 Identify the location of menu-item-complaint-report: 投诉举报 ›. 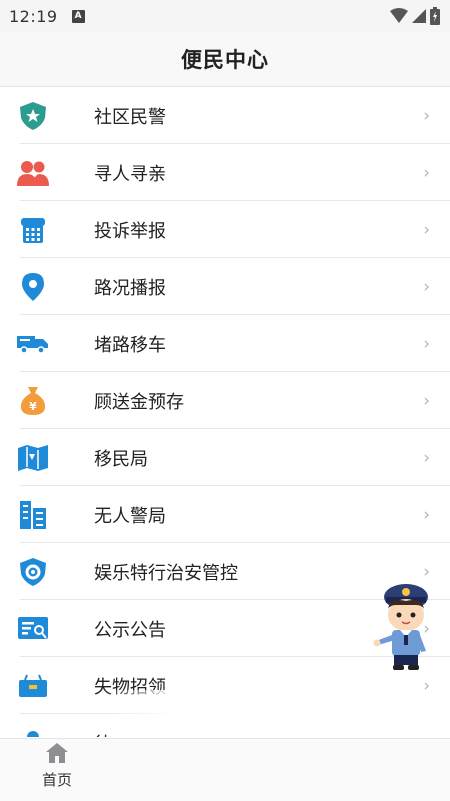
(225, 229).